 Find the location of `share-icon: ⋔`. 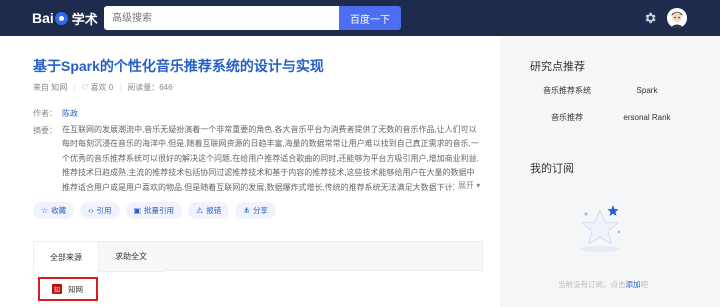

share-icon: ⋔ is located at coordinates (246, 210).